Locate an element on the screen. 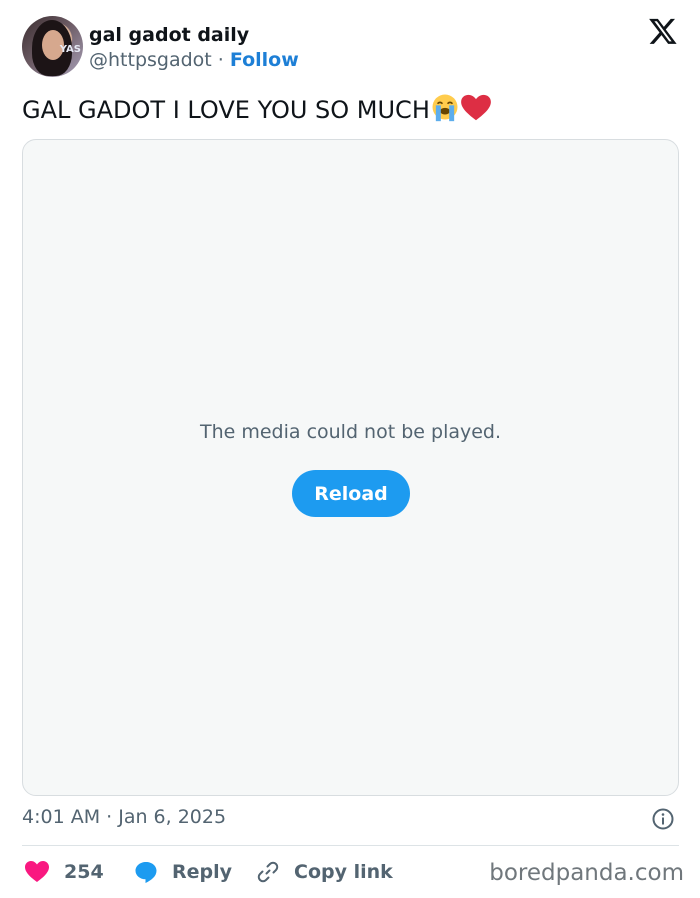 Image resolution: width=700 pixels, height=898 pixels. reply-label: Reply is located at coordinates (202, 872).